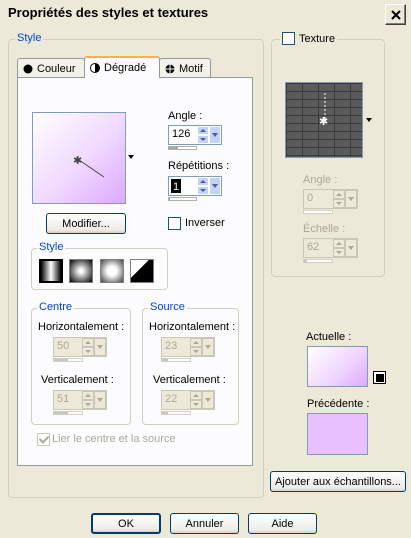 This screenshot has height=538, width=411. I want to click on source-horizontal-label: Horizontalement :, so click(192, 327).